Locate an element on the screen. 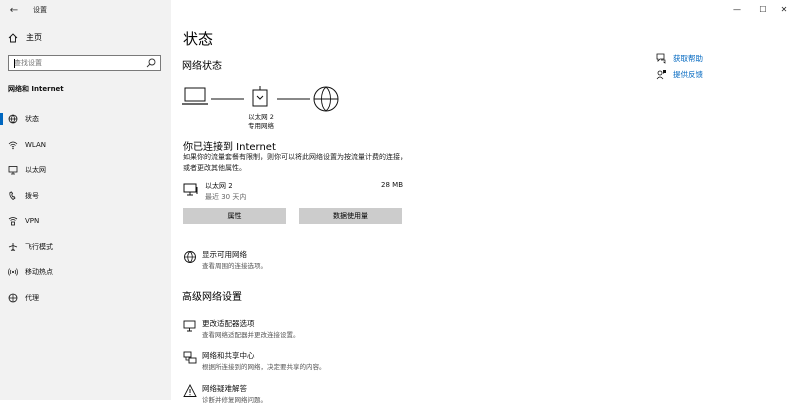 This screenshot has height=407, width=793. diagram-label: 以太网 2 专用网络 is located at coordinates (261, 122).